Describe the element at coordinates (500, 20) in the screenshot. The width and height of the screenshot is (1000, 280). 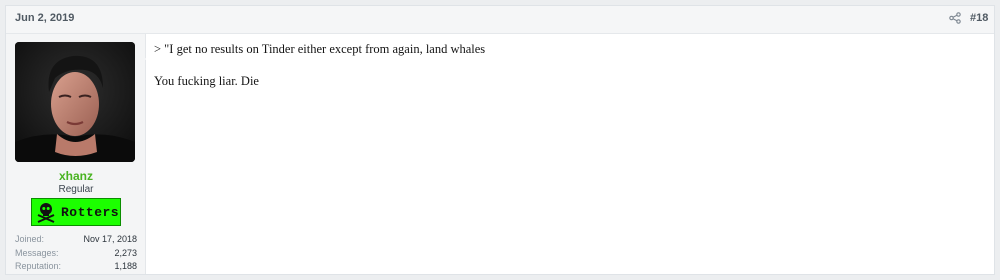
I see `post-header: Jun 2, 2019 #18` at that location.